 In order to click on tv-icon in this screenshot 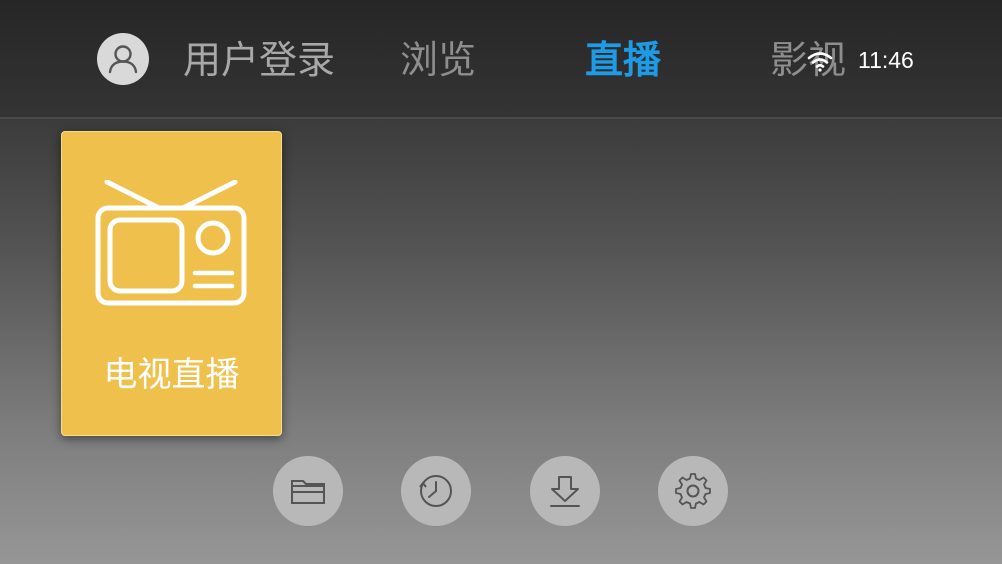, I will do `click(171, 243)`.